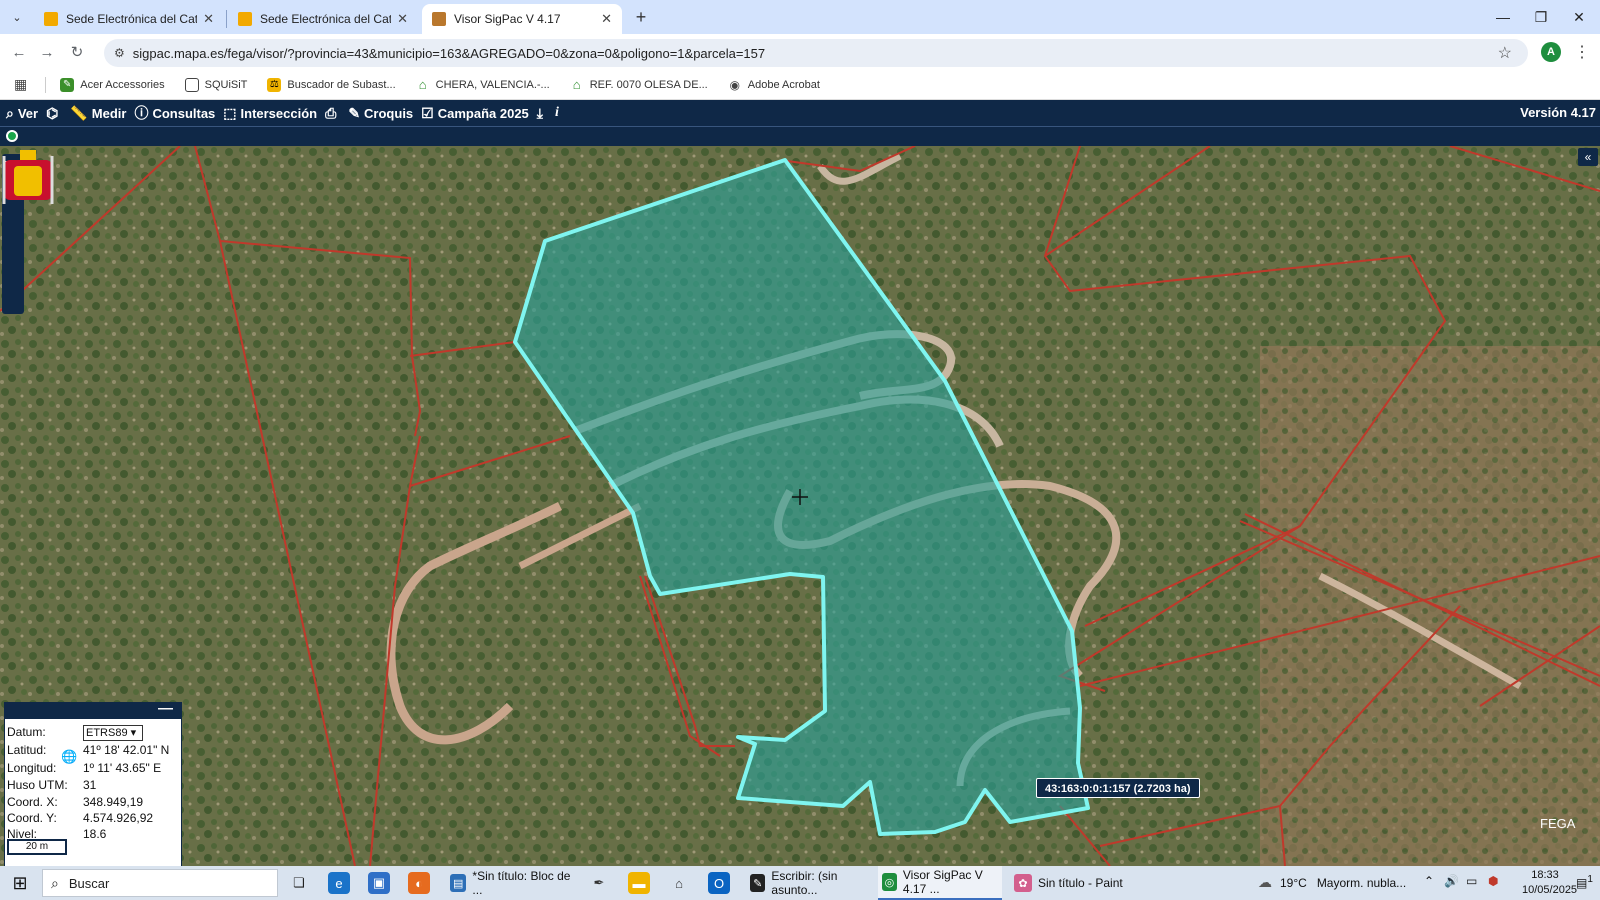  What do you see at coordinates (69, 757) in the screenshot?
I see `globe-icon: 🌐` at bounding box center [69, 757].